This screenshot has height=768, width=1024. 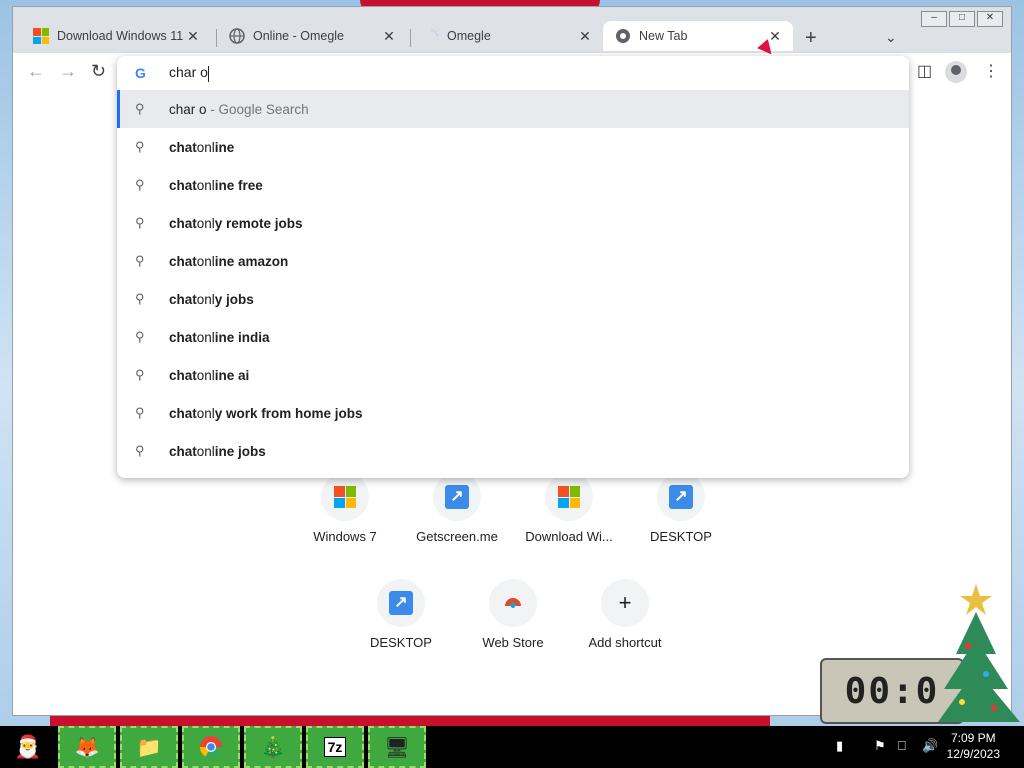 What do you see at coordinates (513, 337) in the screenshot?
I see `suggestion-item: ⚲ chat onl ine india` at bounding box center [513, 337].